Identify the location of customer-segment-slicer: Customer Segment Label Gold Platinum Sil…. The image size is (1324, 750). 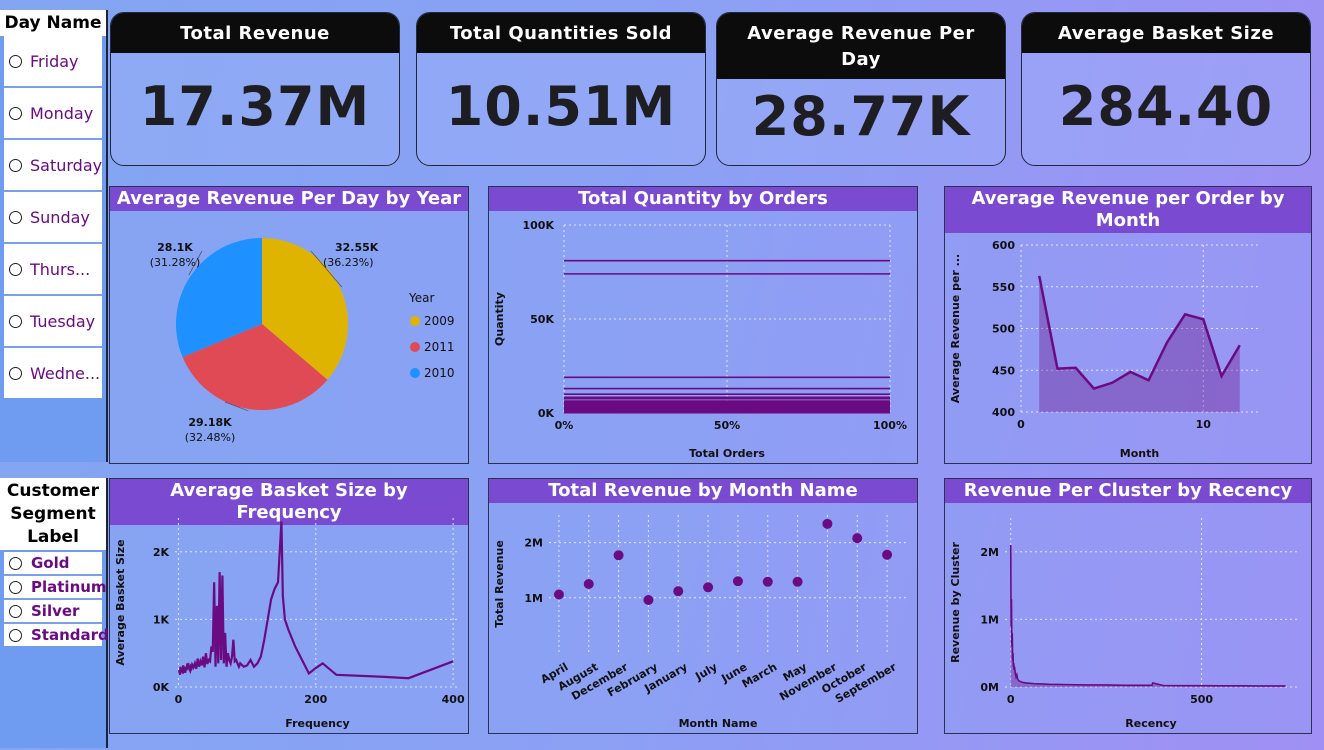
(54, 613).